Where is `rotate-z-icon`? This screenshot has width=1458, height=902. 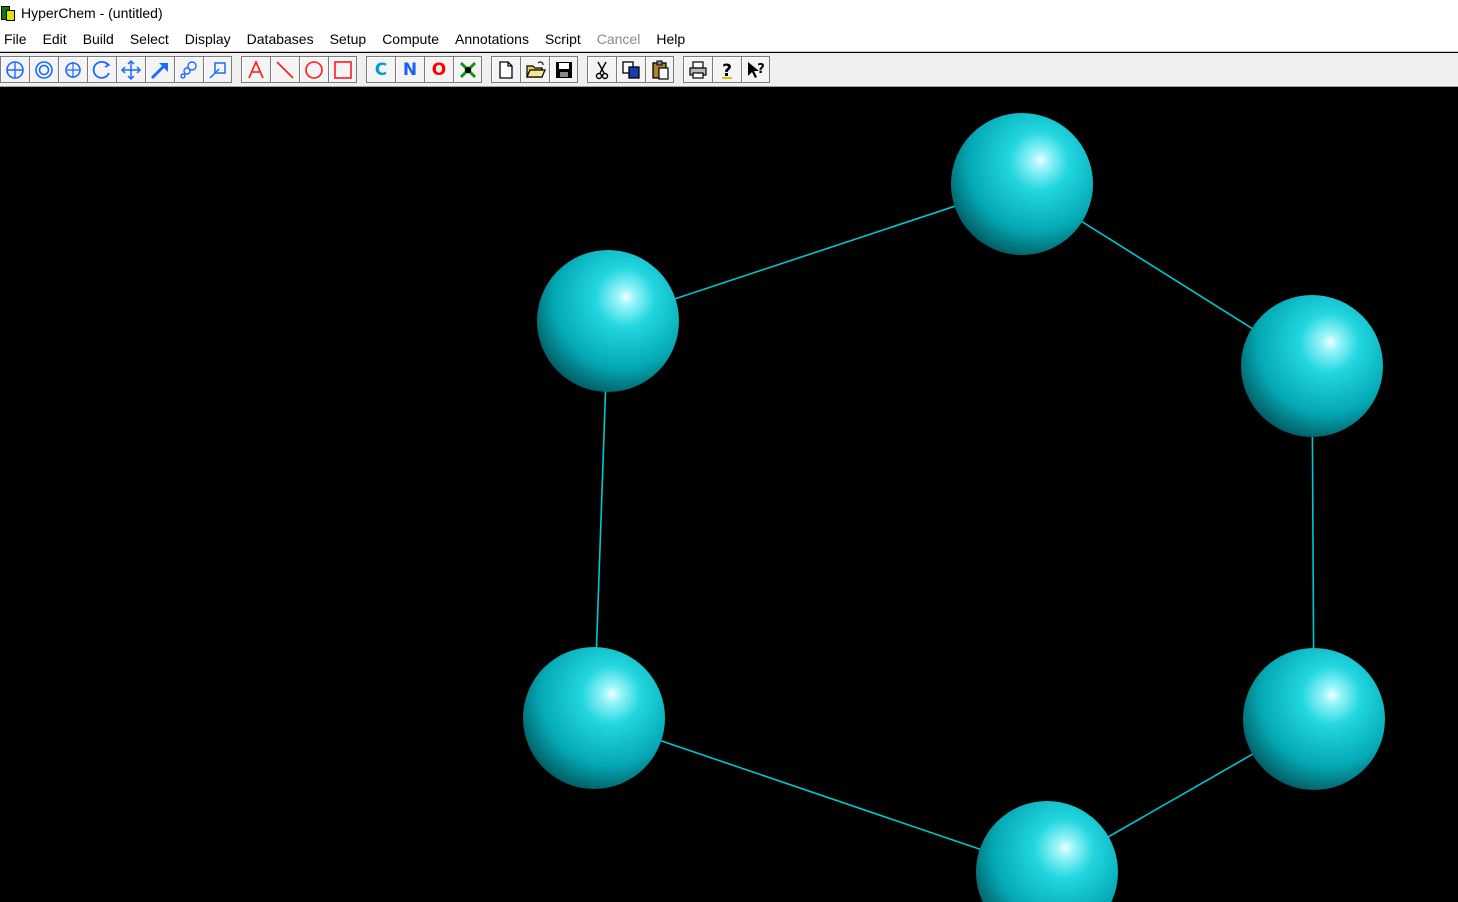 rotate-z-icon is located at coordinates (101, 69).